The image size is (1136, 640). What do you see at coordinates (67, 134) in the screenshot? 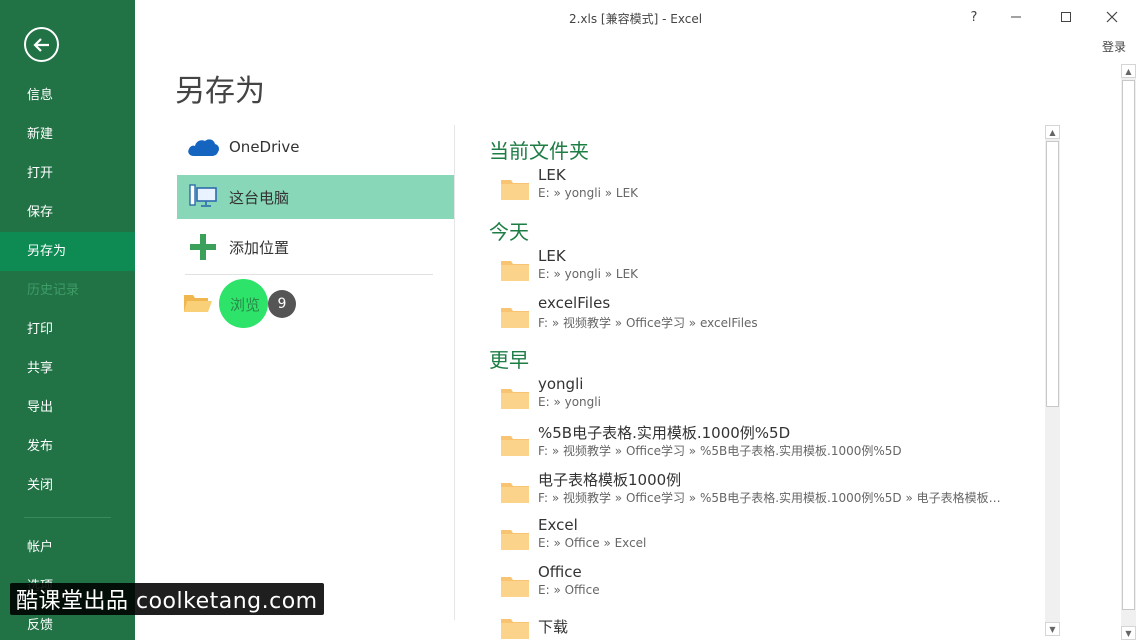
I see `nav-new: 新建` at bounding box center [67, 134].